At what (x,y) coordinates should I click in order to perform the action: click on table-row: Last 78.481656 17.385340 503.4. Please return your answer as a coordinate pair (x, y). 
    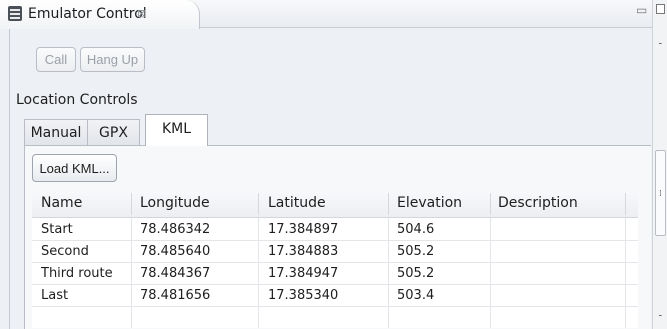
    Looking at the image, I should click on (335, 296).